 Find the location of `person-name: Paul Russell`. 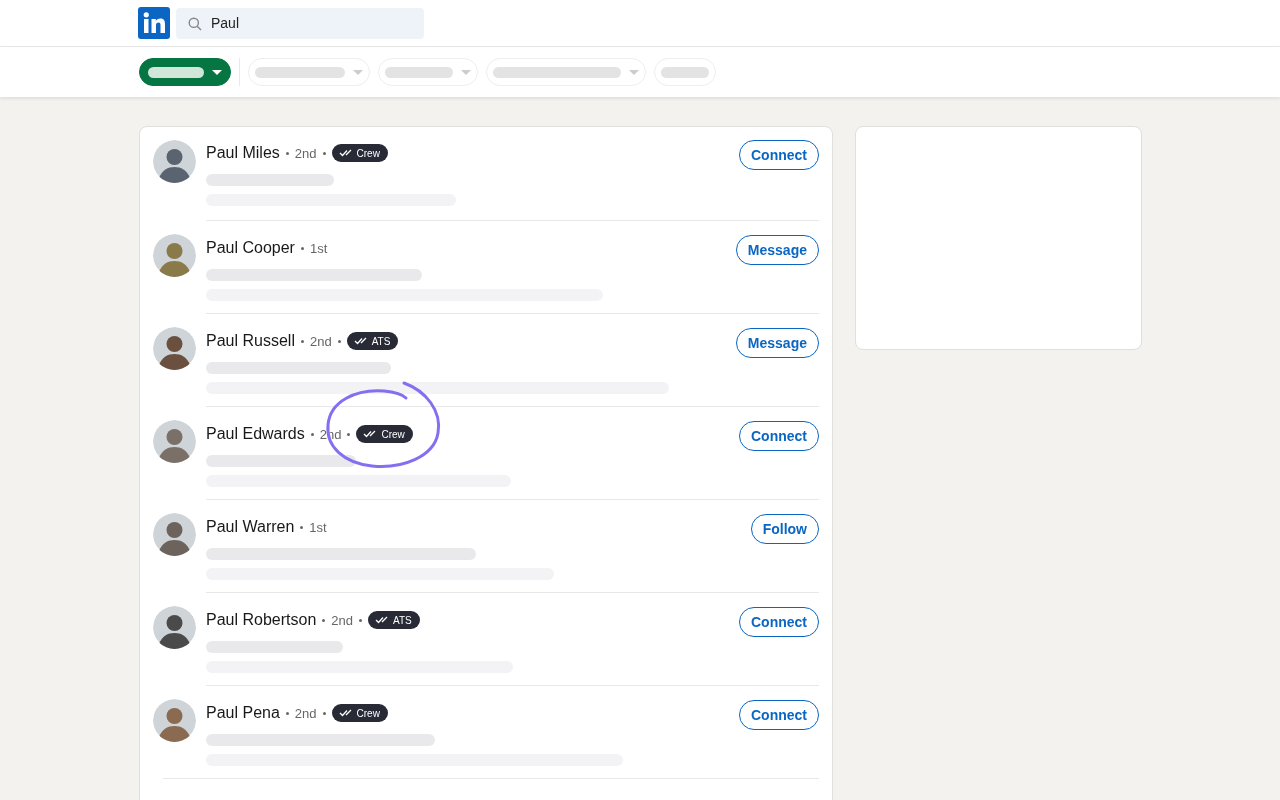

person-name: Paul Russell is located at coordinates (250, 341).